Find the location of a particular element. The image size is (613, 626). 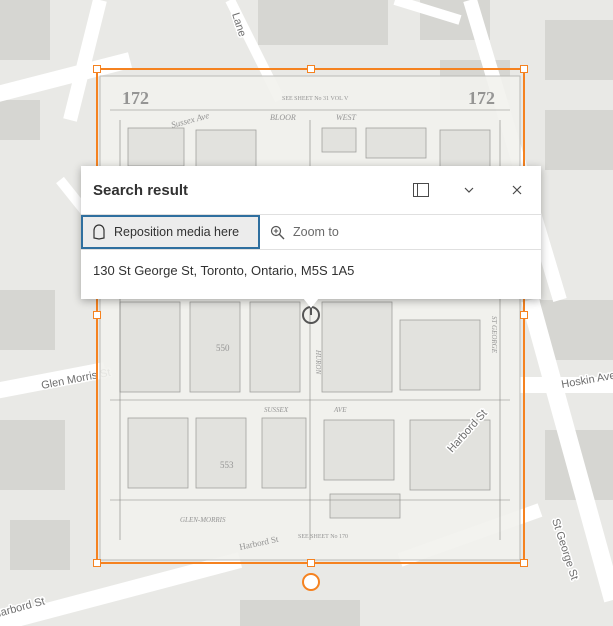

resize-handle-bottom-right is located at coordinates (524, 563).